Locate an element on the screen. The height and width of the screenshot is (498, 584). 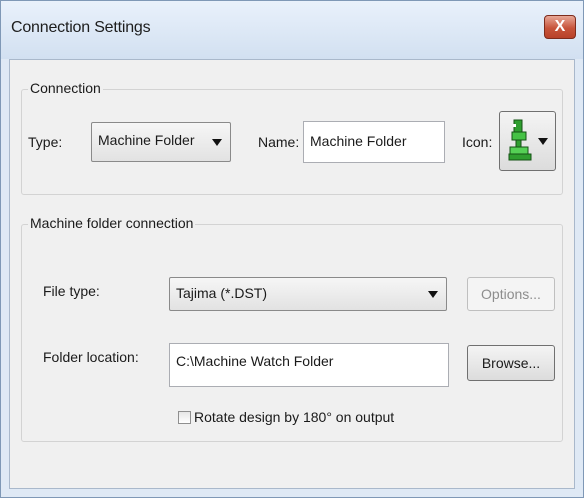
name-label: Name: is located at coordinates (279, 142).